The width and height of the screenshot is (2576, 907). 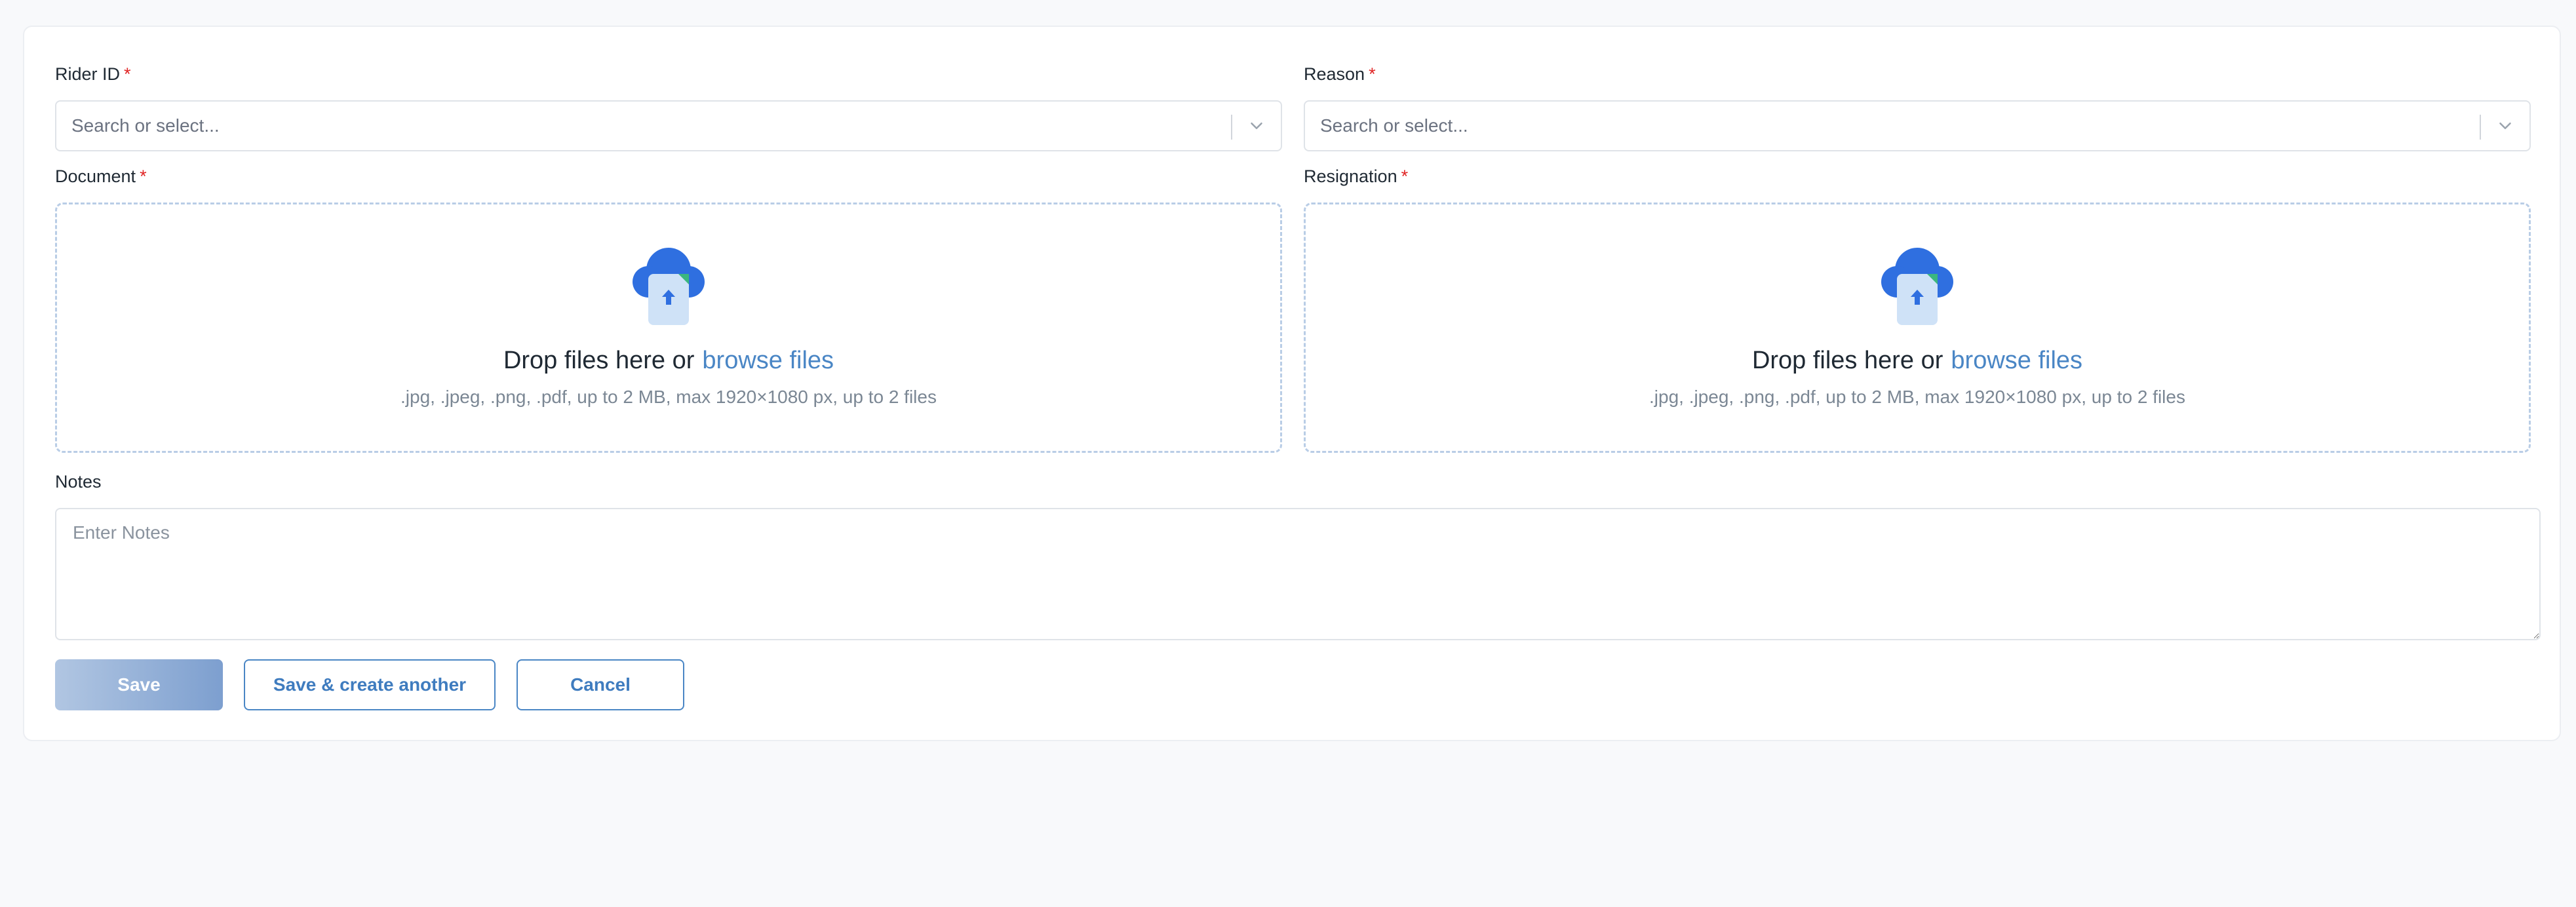 I want to click on save-button: Save, so click(x=139, y=684).